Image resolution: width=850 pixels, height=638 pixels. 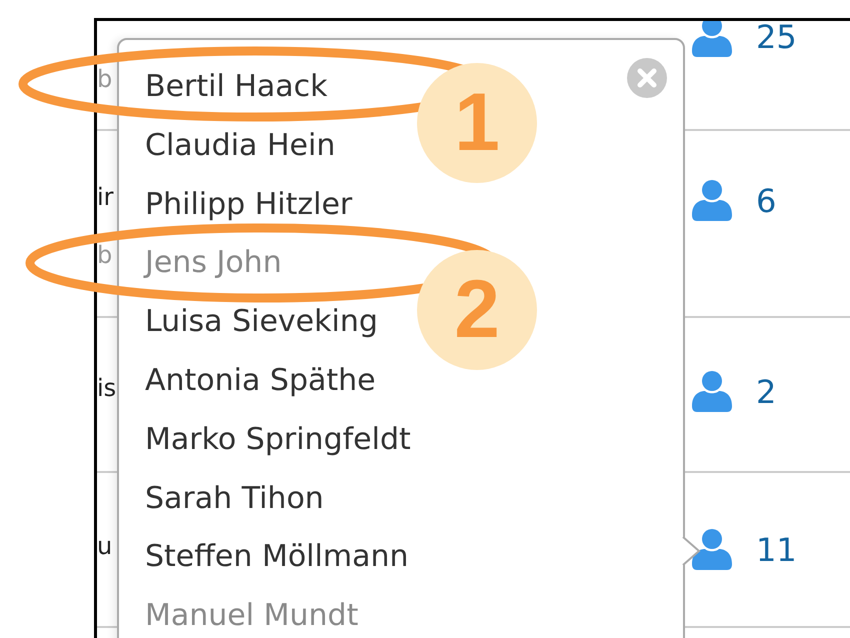 What do you see at coordinates (240, 146) in the screenshot?
I see `name-item: Claudia Hein` at bounding box center [240, 146].